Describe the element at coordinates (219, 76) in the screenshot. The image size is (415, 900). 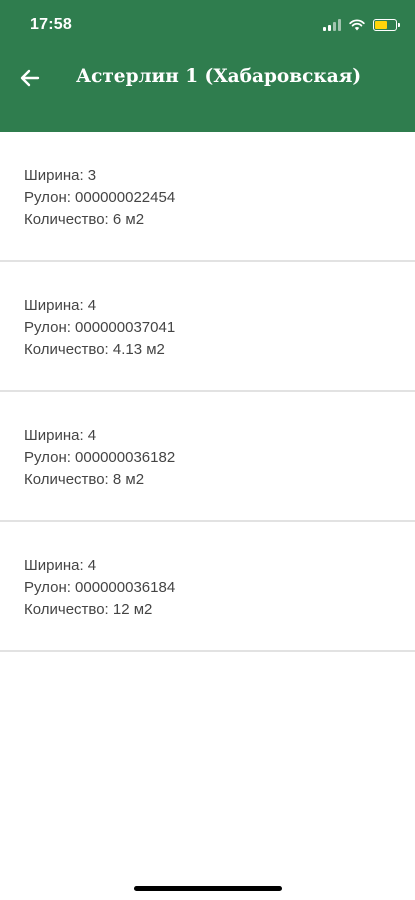
I see `page-title: Астерлин 1 (Хабаровская)` at that location.